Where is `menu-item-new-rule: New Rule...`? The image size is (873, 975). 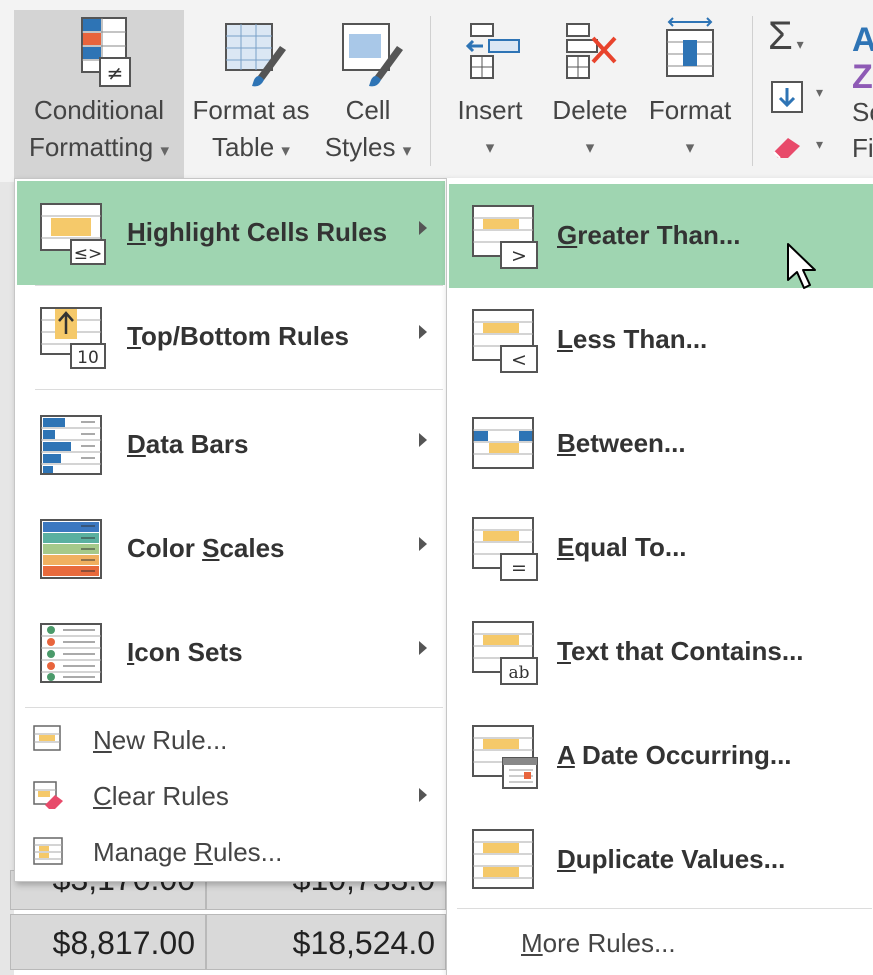 menu-item-new-rule: New Rule... is located at coordinates (231, 739).